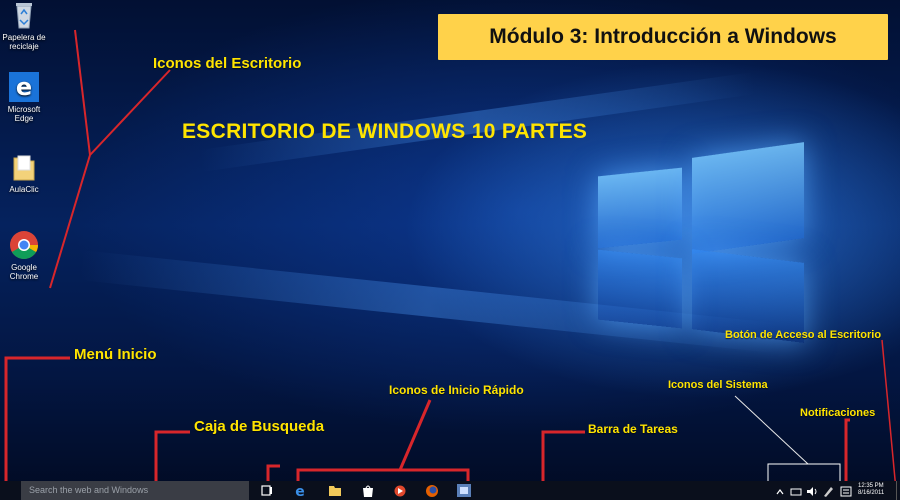 The height and width of the screenshot is (500, 900). What do you see at coordinates (871, 493) in the screenshot?
I see `clock-date: 8/16/2011` at bounding box center [871, 493].